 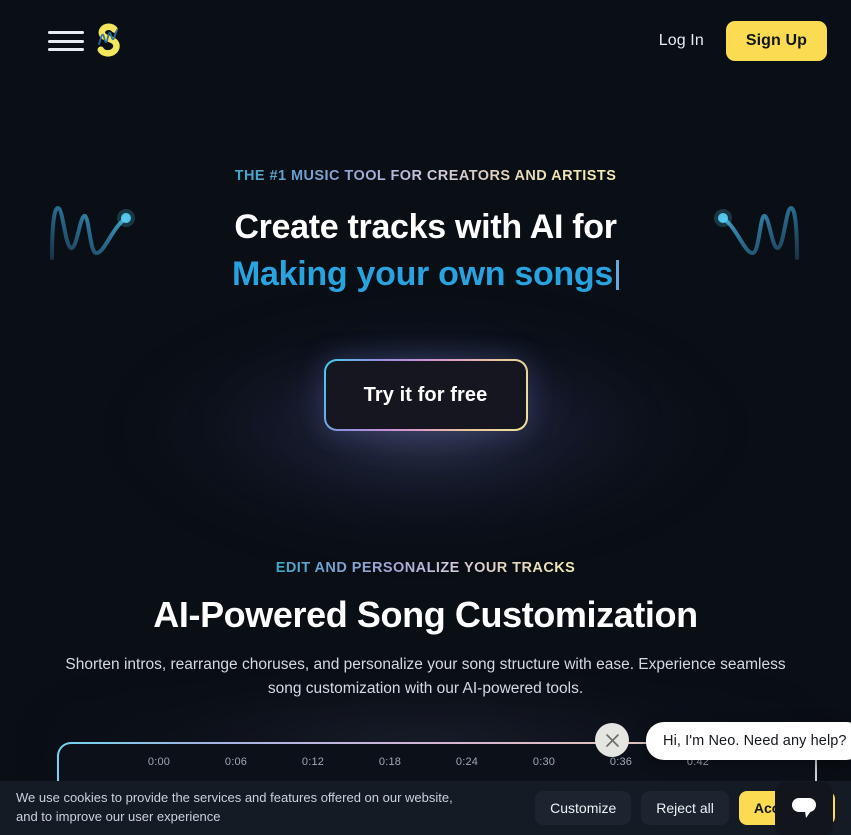 I want to click on logo-group, so click(x=87, y=41).